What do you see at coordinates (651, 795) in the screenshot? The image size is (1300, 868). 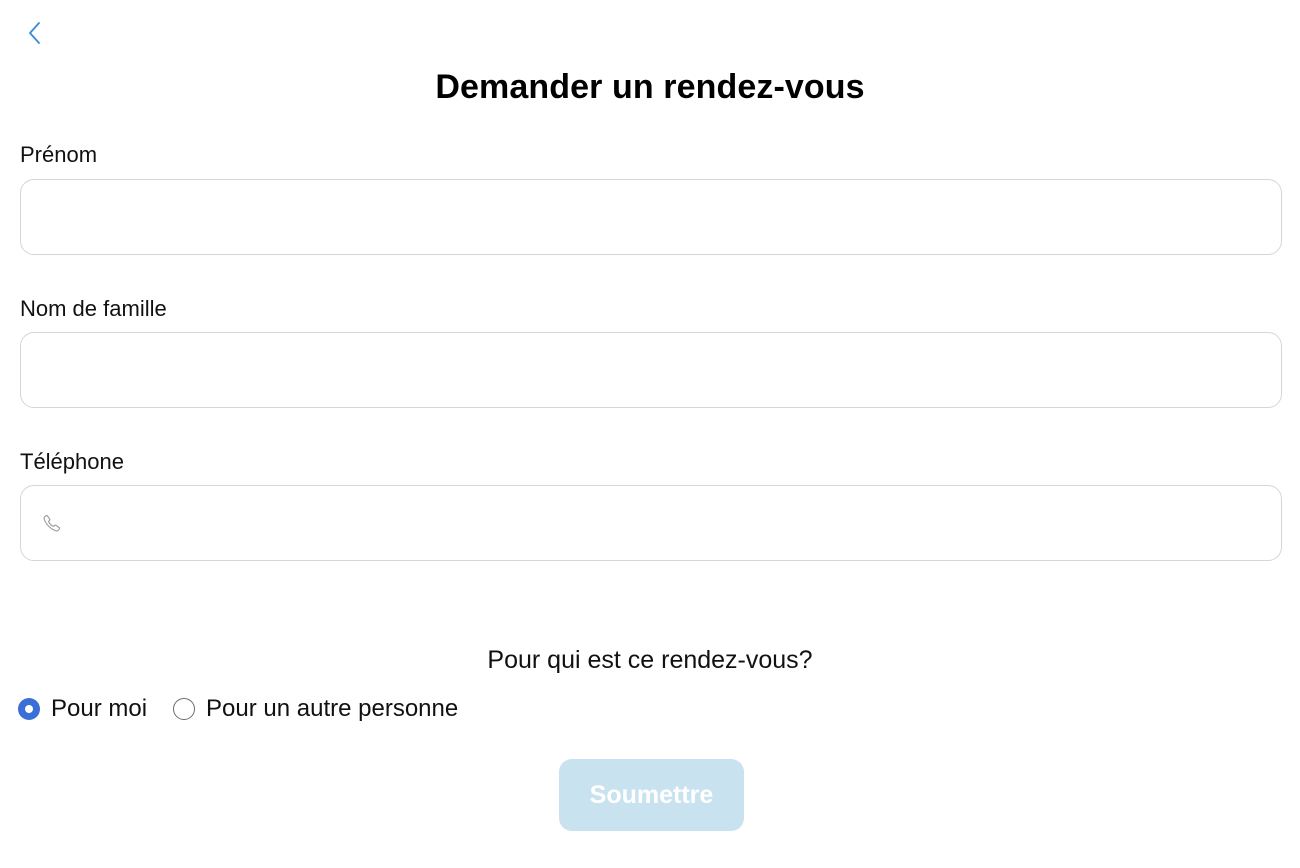 I see `submit-button: Soumettre` at bounding box center [651, 795].